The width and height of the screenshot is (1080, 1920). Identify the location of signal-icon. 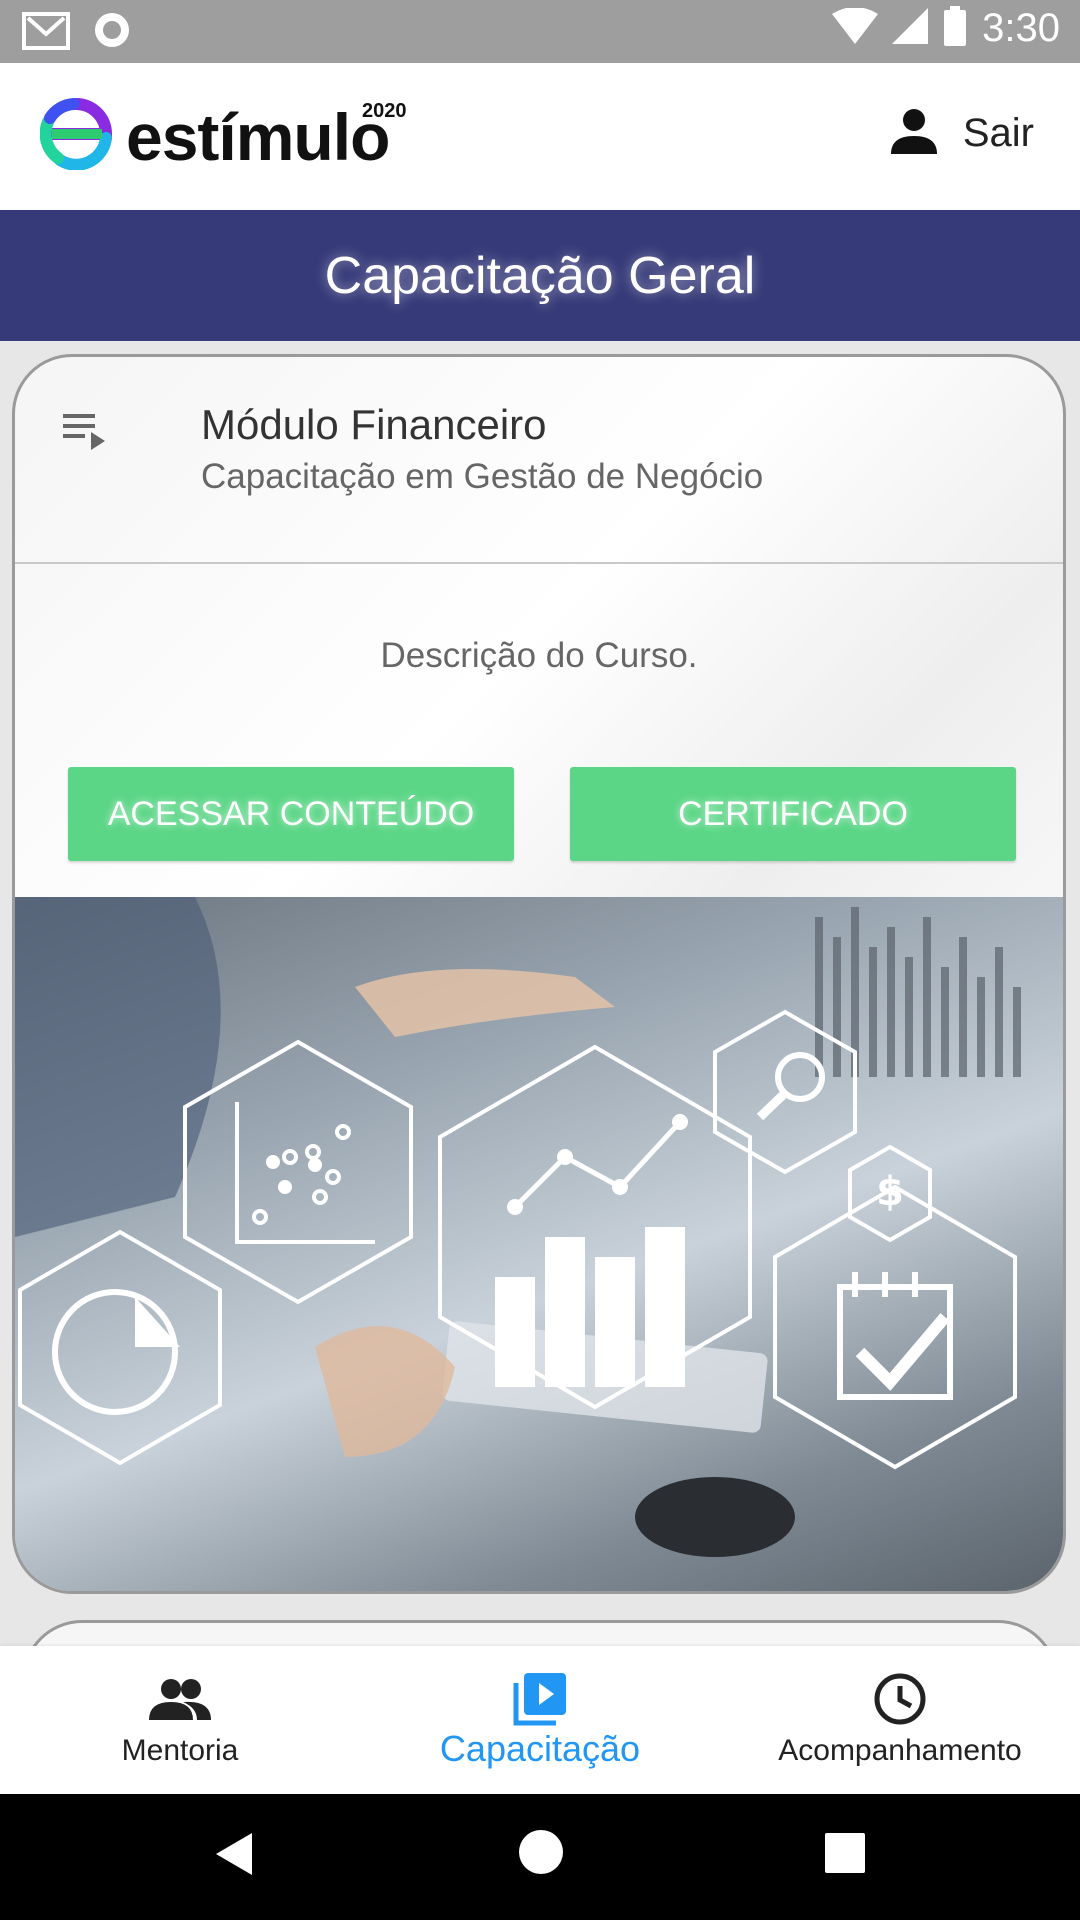
(910, 28).